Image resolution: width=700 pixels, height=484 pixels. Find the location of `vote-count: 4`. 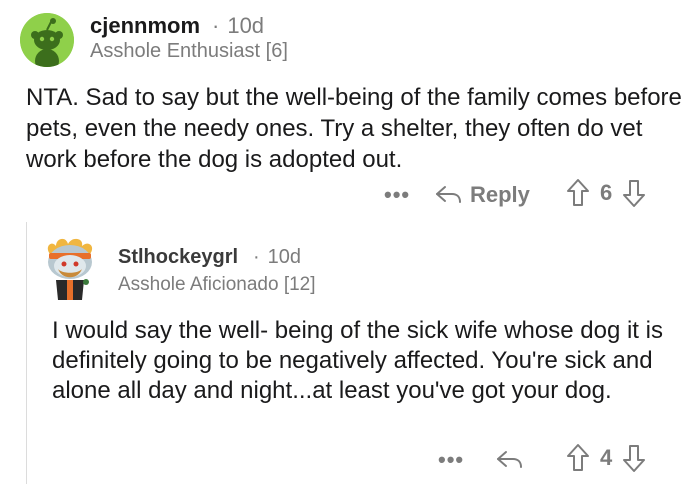

vote-count: 4 is located at coordinates (606, 457).